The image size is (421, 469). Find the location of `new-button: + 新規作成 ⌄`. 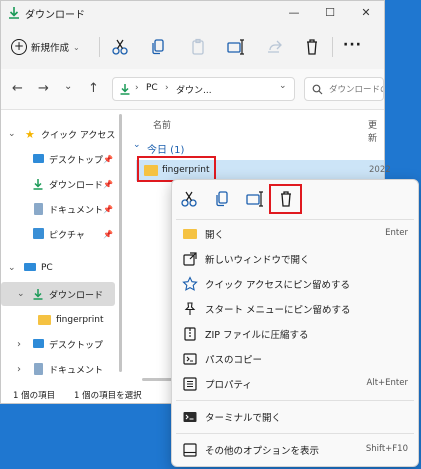

new-button: + 新規作成 ⌄ is located at coordinates (45, 47).